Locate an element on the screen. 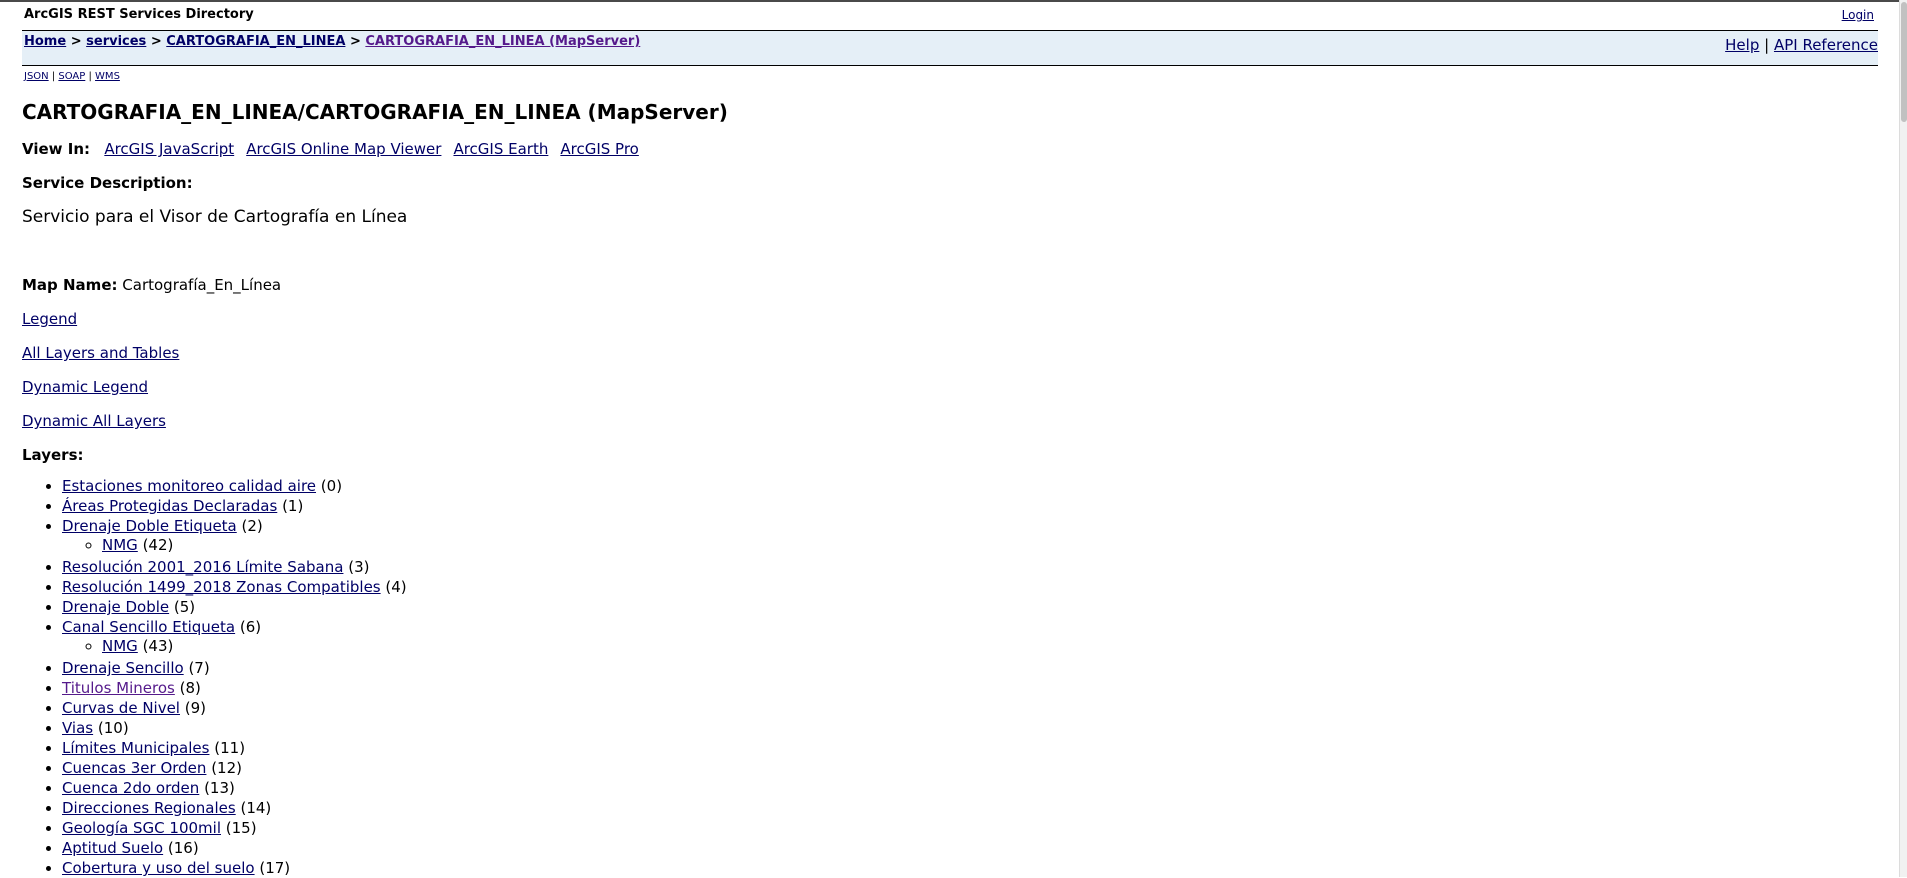 This screenshot has width=1907, height=878. layer-link: Áreas Protegidas Declaradas is located at coordinates (169, 506).